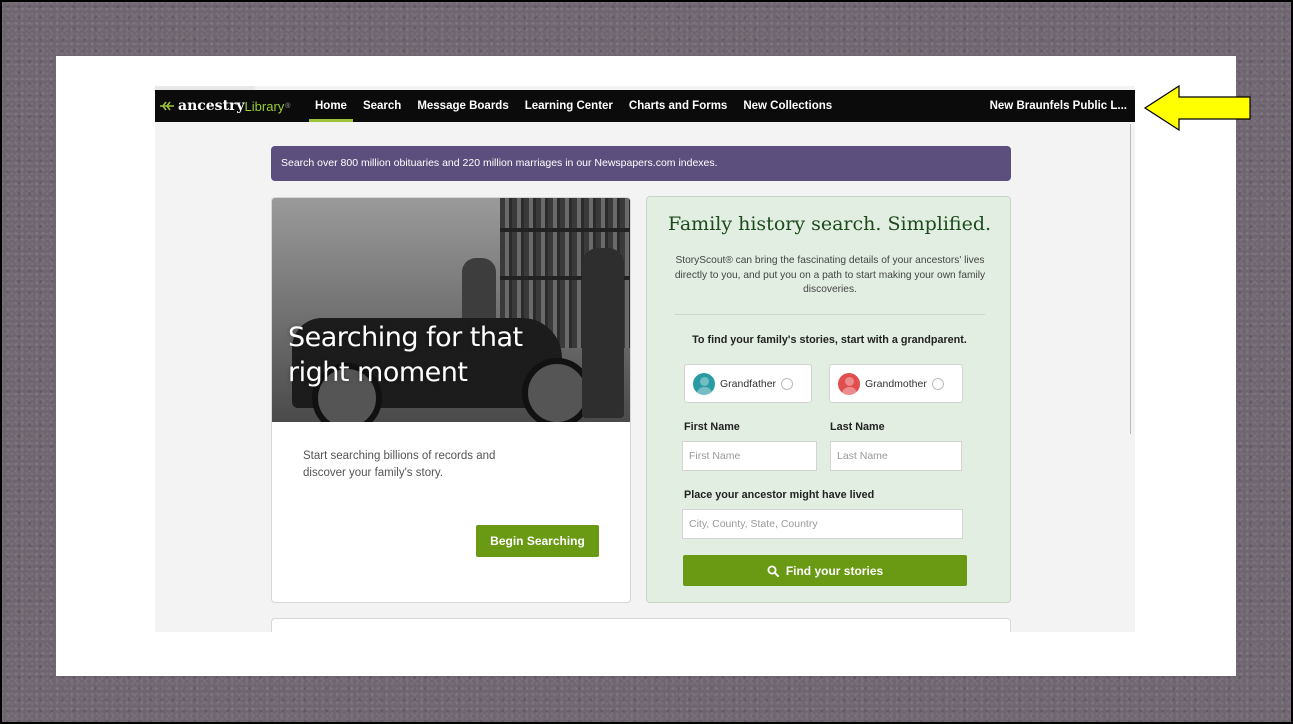  Describe the element at coordinates (849, 383) in the screenshot. I see `grandmother-avatar-icon` at that location.